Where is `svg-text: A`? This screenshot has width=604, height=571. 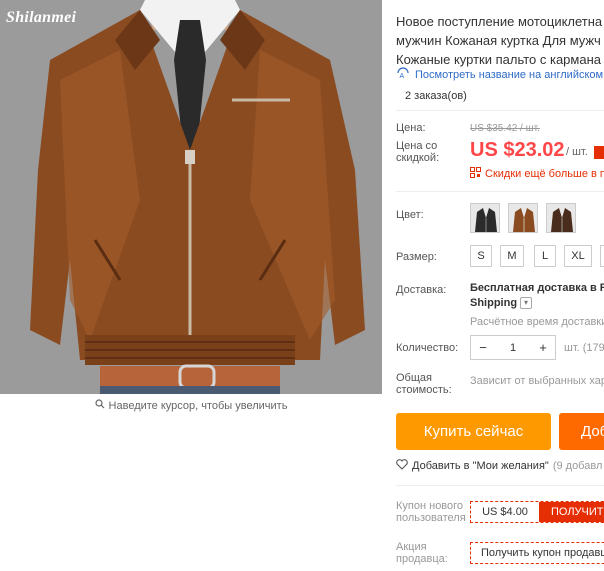
svg-text: A is located at coordinates (402, 76).